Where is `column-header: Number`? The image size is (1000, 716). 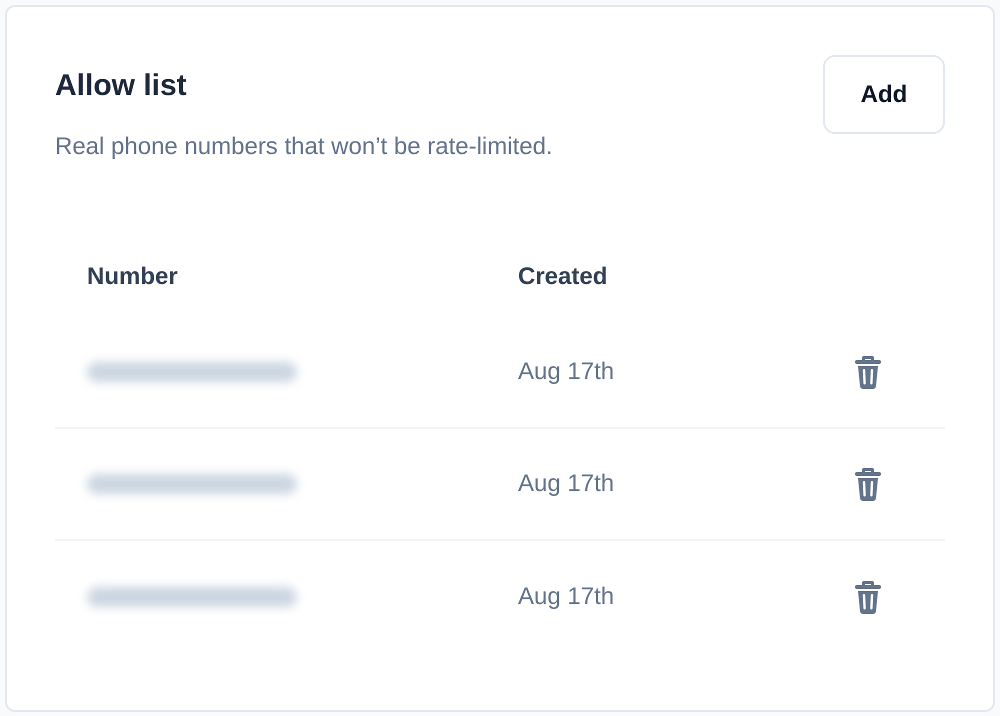
column-header: Number is located at coordinates (132, 277).